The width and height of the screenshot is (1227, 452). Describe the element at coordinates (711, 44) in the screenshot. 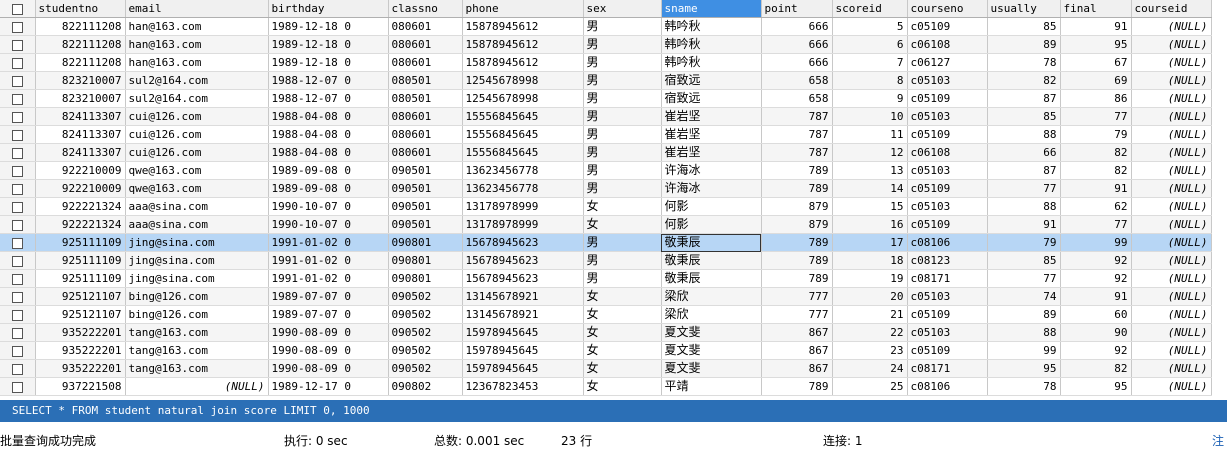

I see `cell-sname: 韩吟秋` at that location.